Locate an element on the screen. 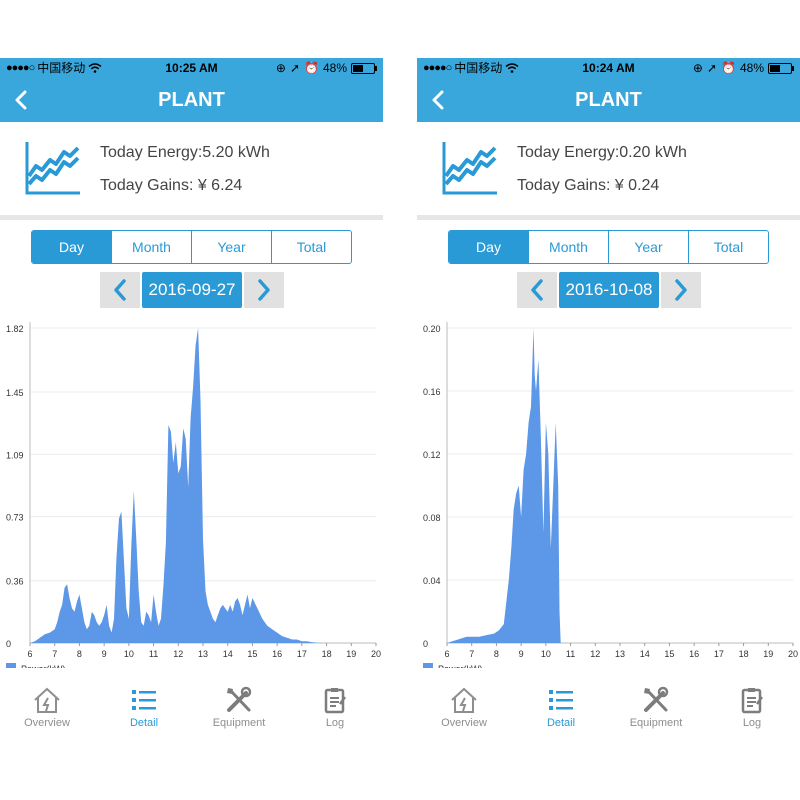 The height and width of the screenshot is (800, 800). y-tick-label: 0.36 is located at coordinates (15, 582).